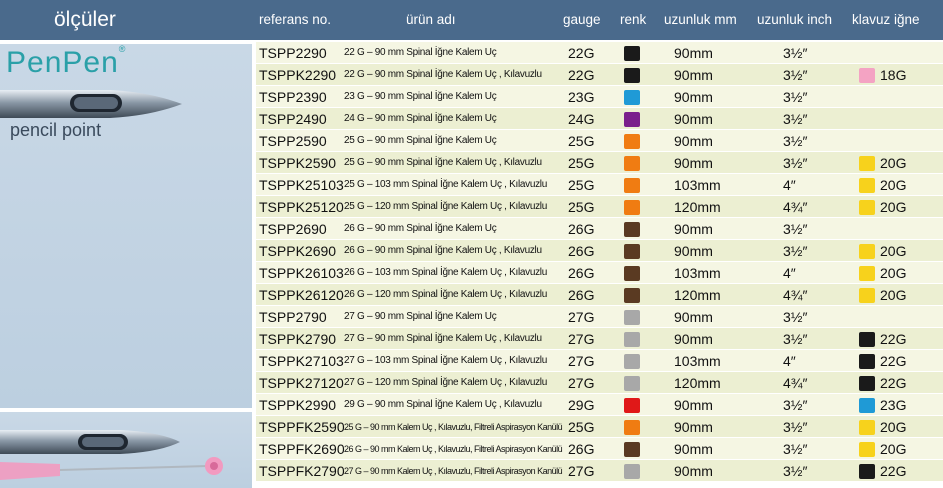  What do you see at coordinates (581, 119) in the screenshot?
I see `gauge-value: 24G` at bounding box center [581, 119].